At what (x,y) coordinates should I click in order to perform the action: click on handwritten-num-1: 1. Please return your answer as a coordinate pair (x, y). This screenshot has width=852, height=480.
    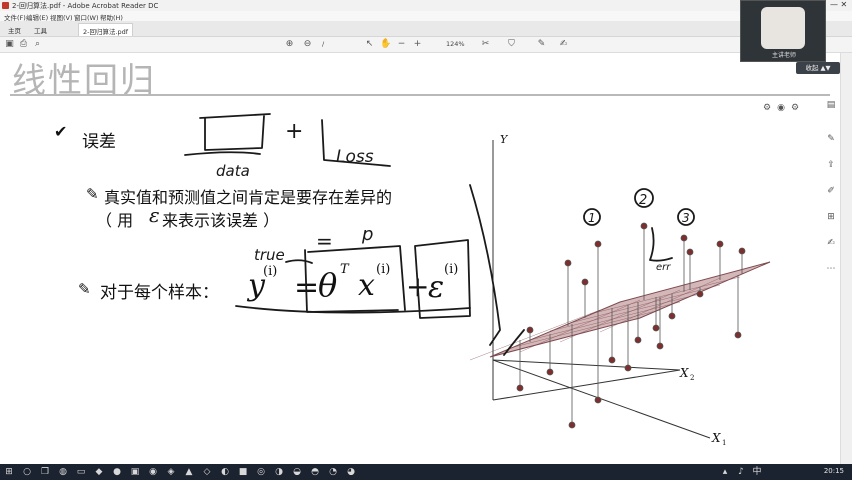
    Looking at the image, I should click on (592, 218).